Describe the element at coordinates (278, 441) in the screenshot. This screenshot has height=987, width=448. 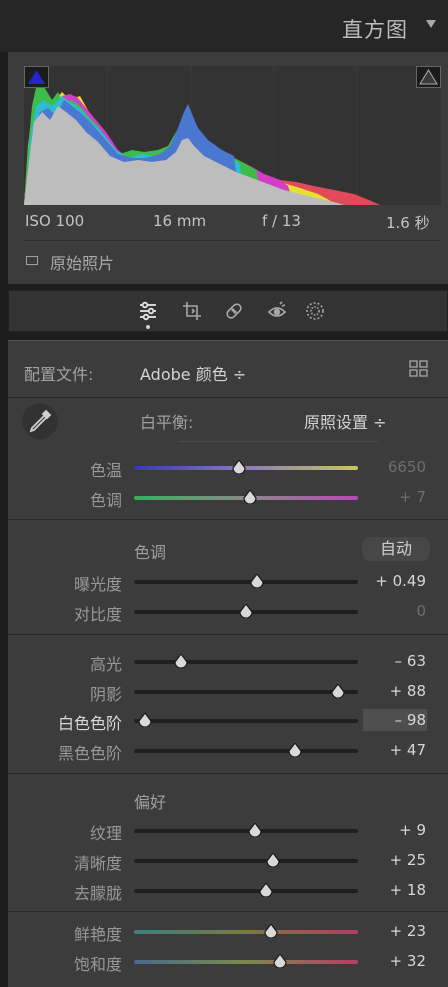
I see `wb-underline` at that location.